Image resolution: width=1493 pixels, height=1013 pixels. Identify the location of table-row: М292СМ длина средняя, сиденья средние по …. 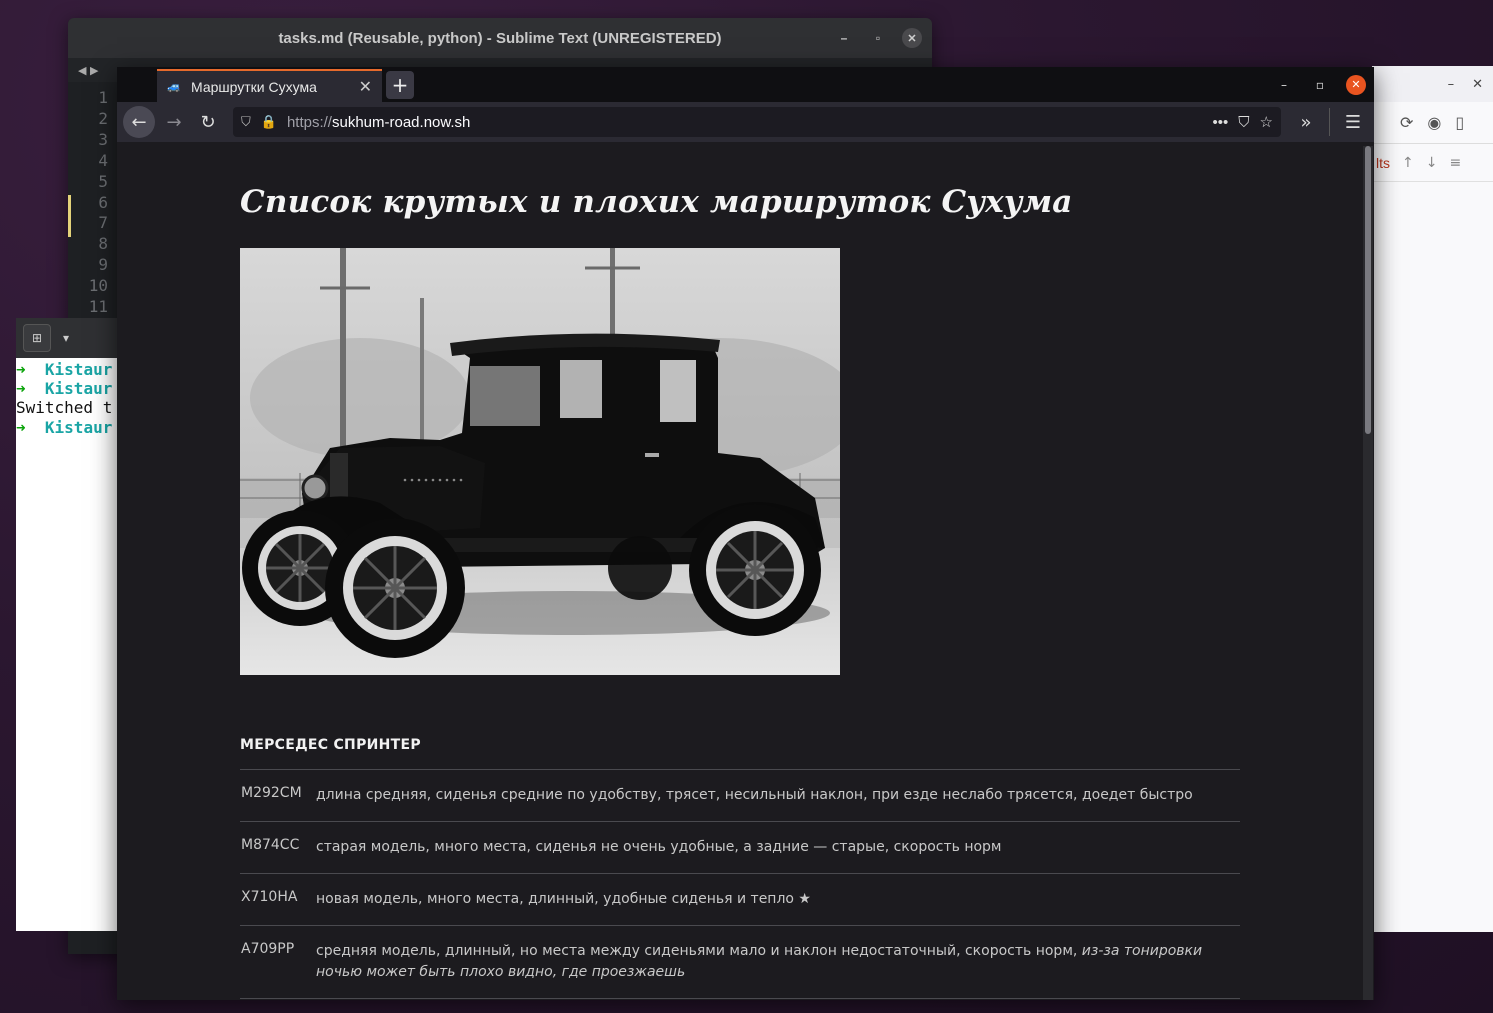
(740, 796).